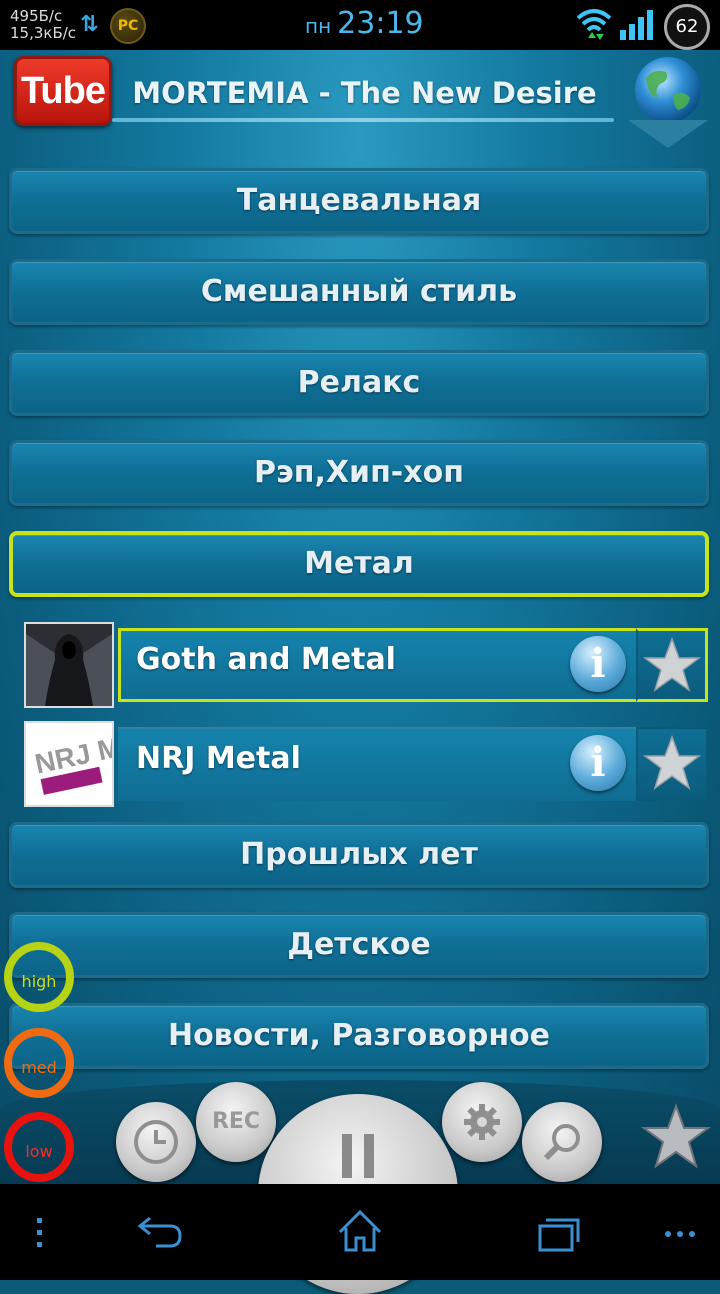  What do you see at coordinates (682, 1232) in the screenshot?
I see `more-dots-icon` at bounding box center [682, 1232].